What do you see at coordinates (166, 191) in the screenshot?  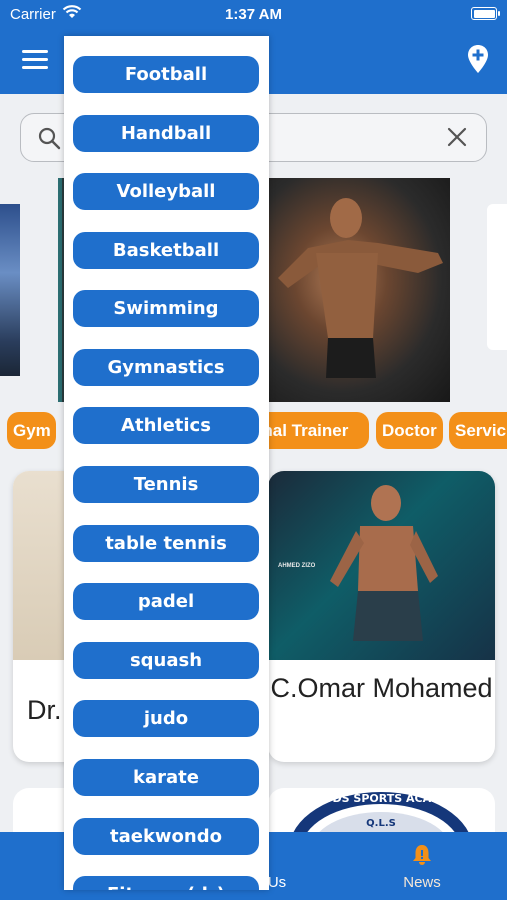 I see `sport-option-volleyball: Volleyball` at bounding box center [166, 191].